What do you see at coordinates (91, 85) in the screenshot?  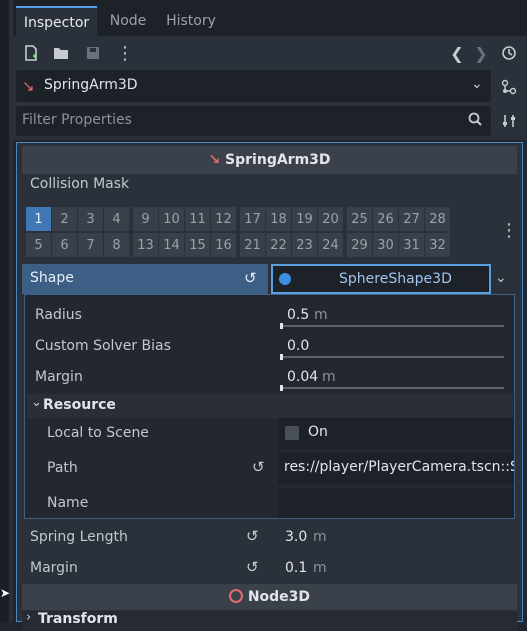 I see `object-selector-label: SpringArm3D` at bounding box center [91, 85].